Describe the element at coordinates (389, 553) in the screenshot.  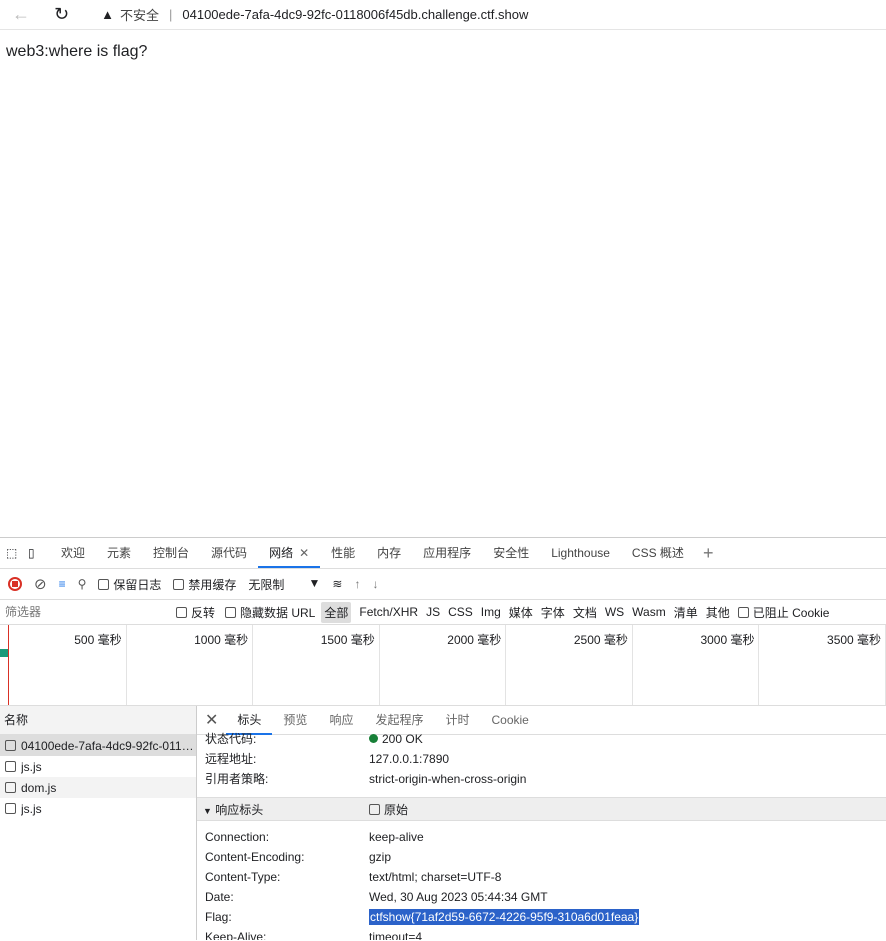
I see `devtools-tab: 内存` at that location.